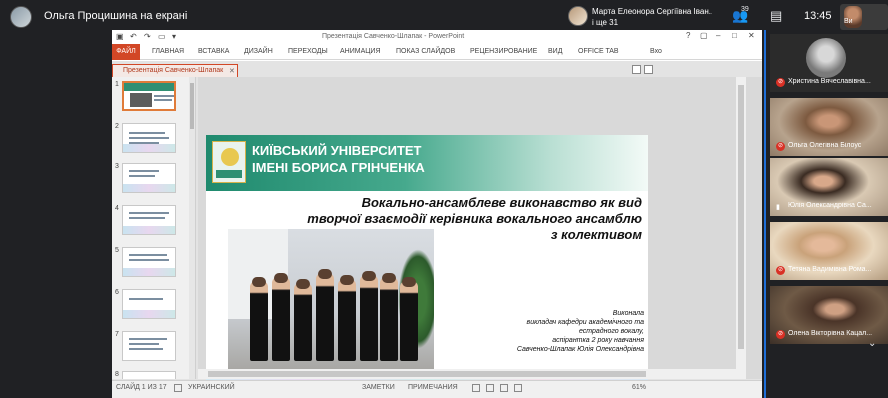 This screenshot has width=888, height=398. I want to click on thumb-photo, so click(141, 100).